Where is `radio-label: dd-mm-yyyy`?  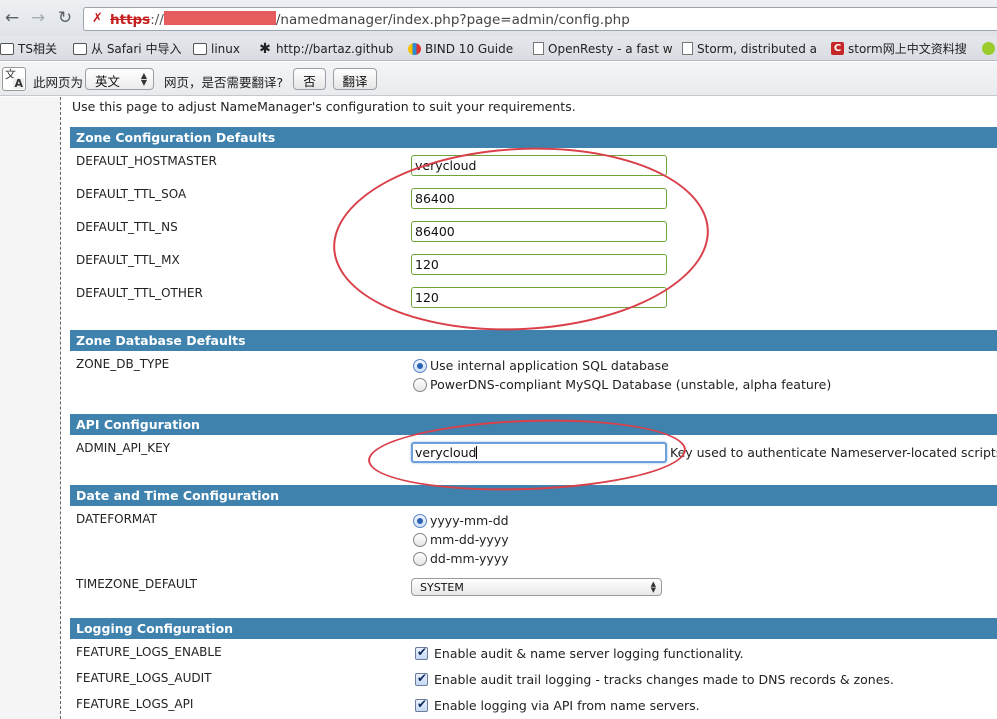
radio-label: dd-mm-yyyy is located at coordinates (469, 558).